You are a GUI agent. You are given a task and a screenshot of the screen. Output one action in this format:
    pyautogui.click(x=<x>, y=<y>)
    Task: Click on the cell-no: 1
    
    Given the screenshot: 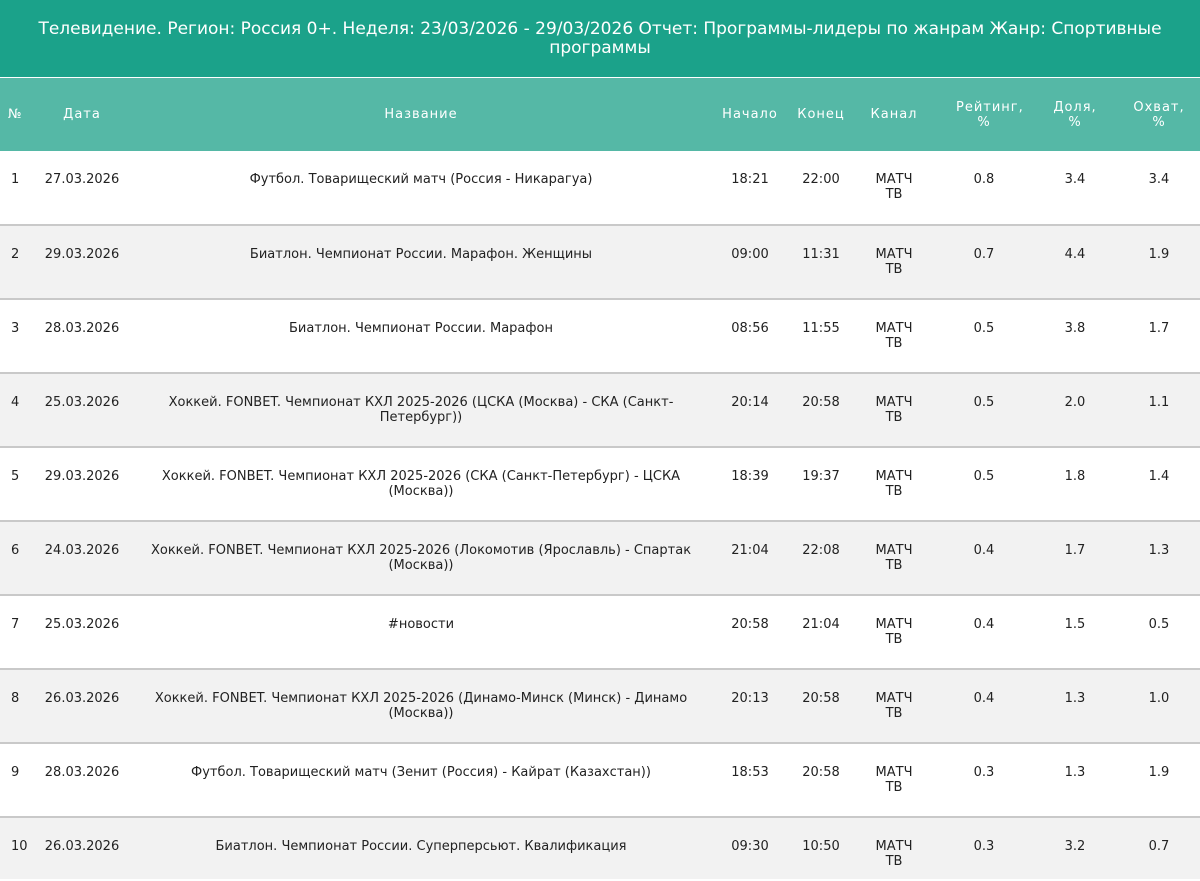 What is the action you would take?
    pyautogui.click(x=15, y=179)
    